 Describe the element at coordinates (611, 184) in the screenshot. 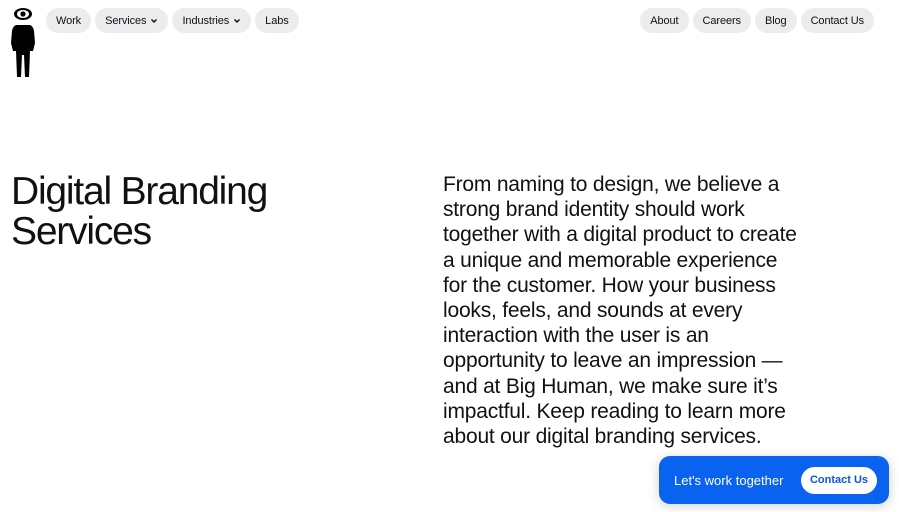

I see `intro-line: From naming to design, we believe a` at that location.